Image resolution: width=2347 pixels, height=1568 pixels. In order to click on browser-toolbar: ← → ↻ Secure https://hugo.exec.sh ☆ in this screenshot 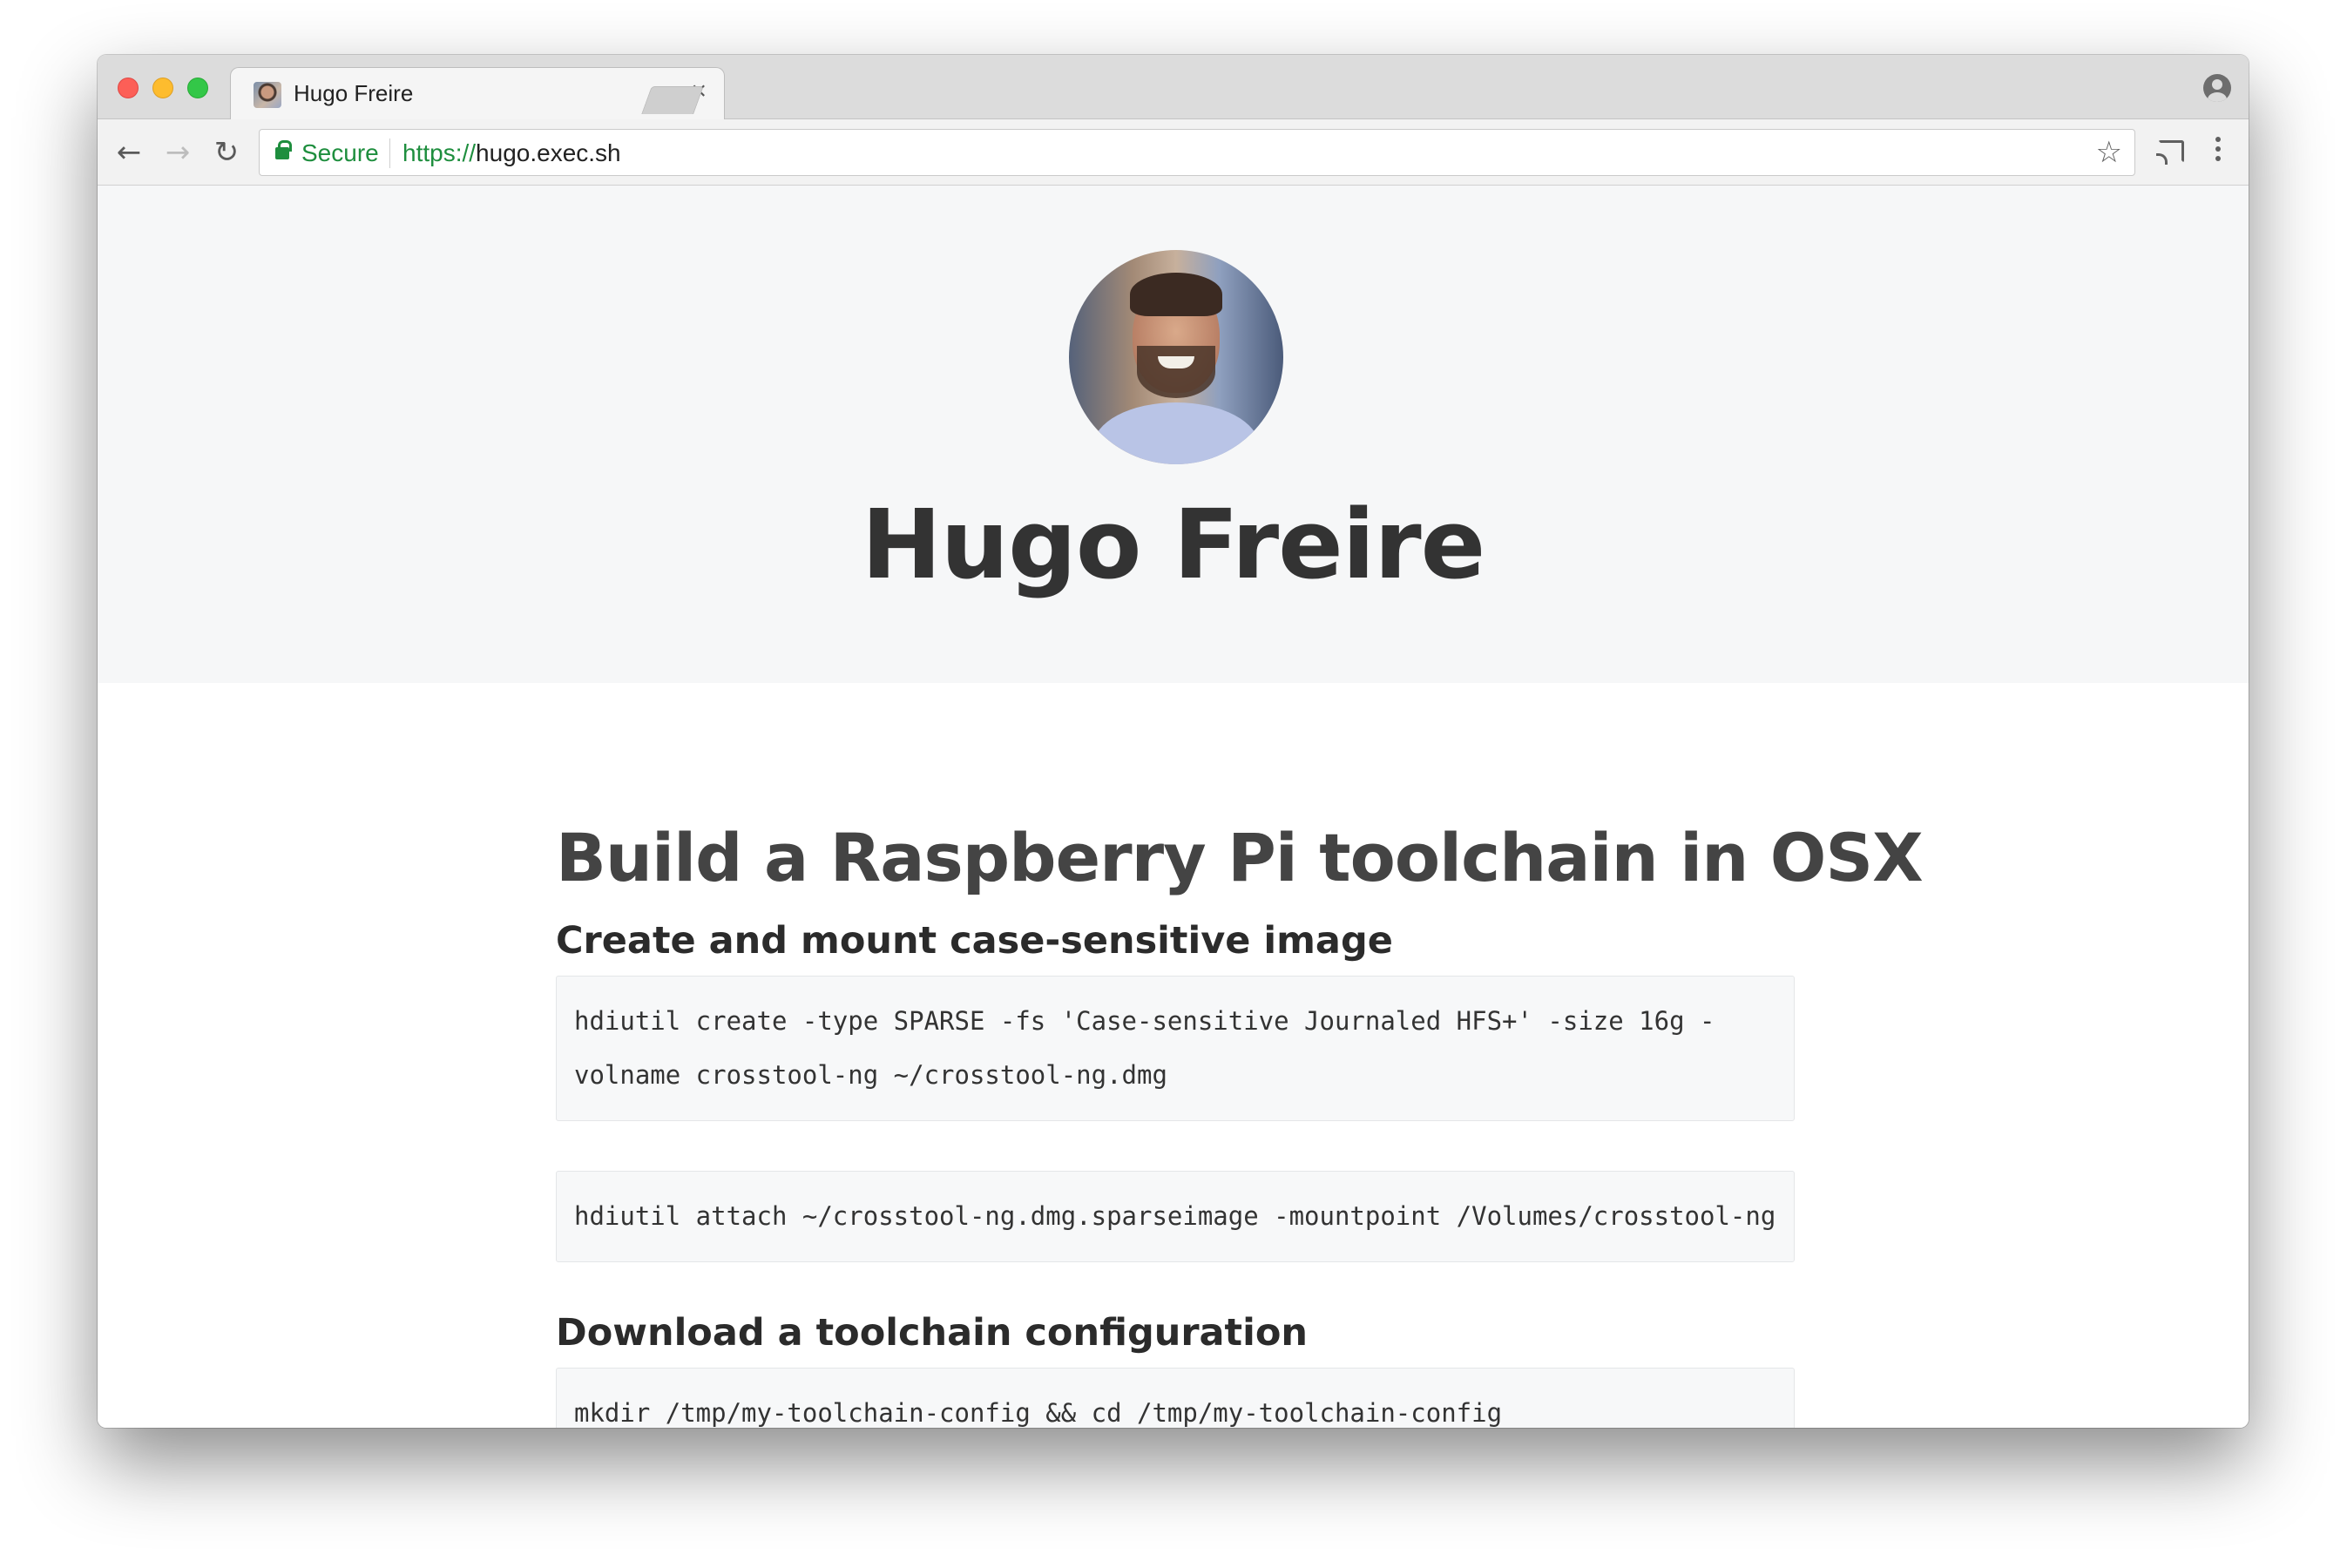, I will do `click(1173, 152)`.